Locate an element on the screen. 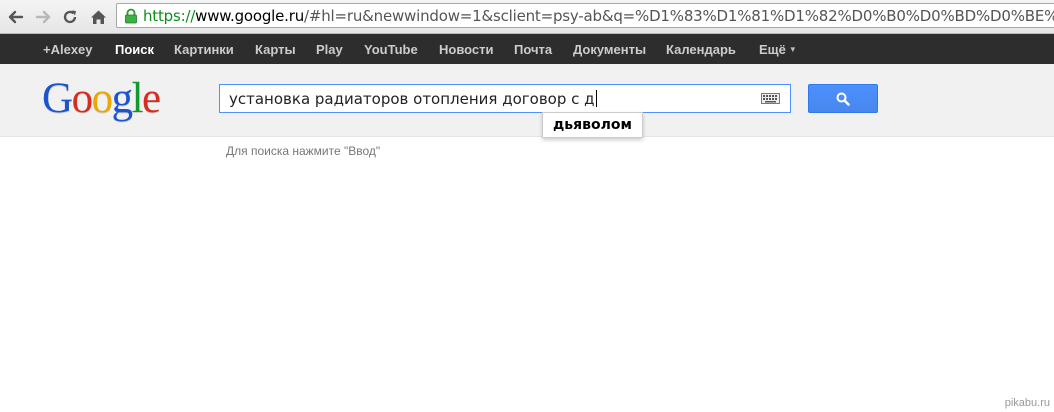  gbar-item-news: Новости is located at coordinates (466, 49).